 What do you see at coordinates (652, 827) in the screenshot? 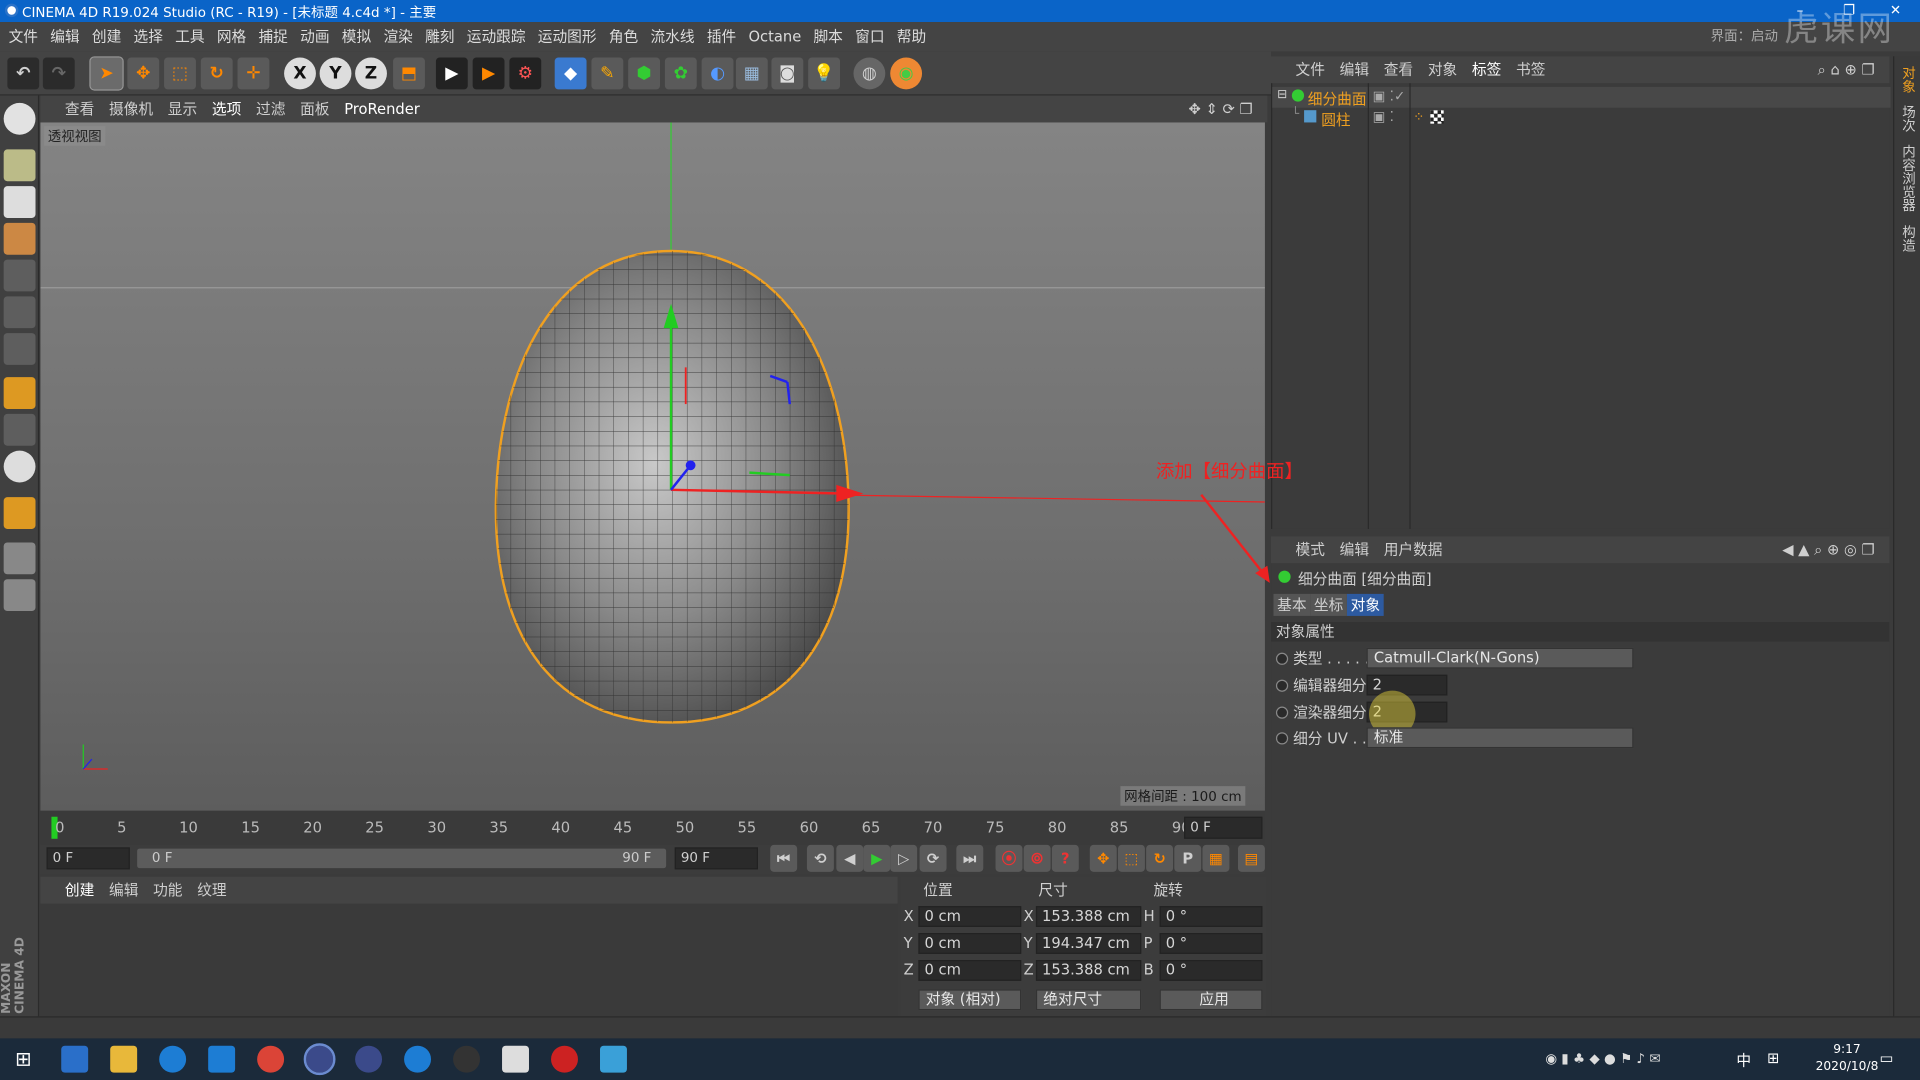
I see `timeline-ruler: 0 5 10 15 20 25 30 35 40 45 50 55 60 65 70 75 80 85 90 0 F` at bounding box center [652, 827].